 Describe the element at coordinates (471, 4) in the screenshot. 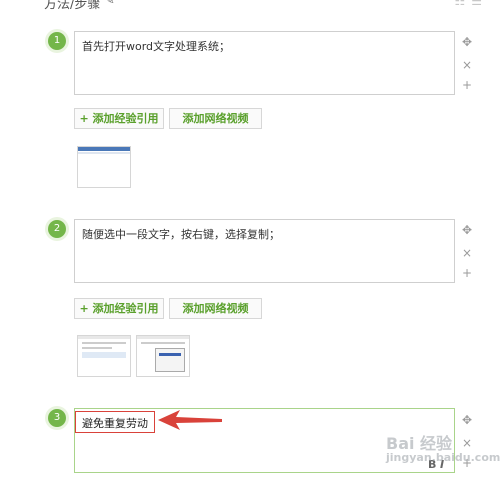

I see `list-view-icons: ☷☰` at that location.